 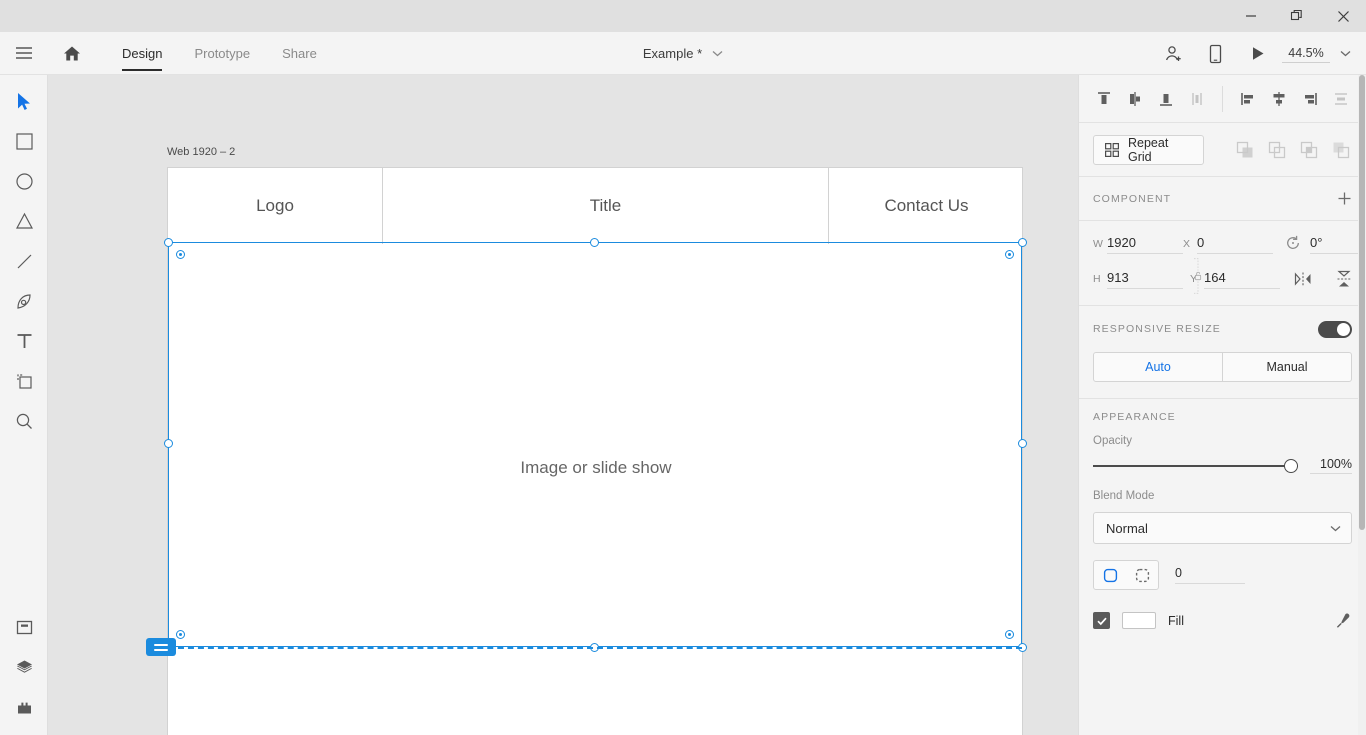 What do you see at coordinates (1104, 99) in the screenshot?
I see `align-top-icon` at bounding box center [1104, 99].